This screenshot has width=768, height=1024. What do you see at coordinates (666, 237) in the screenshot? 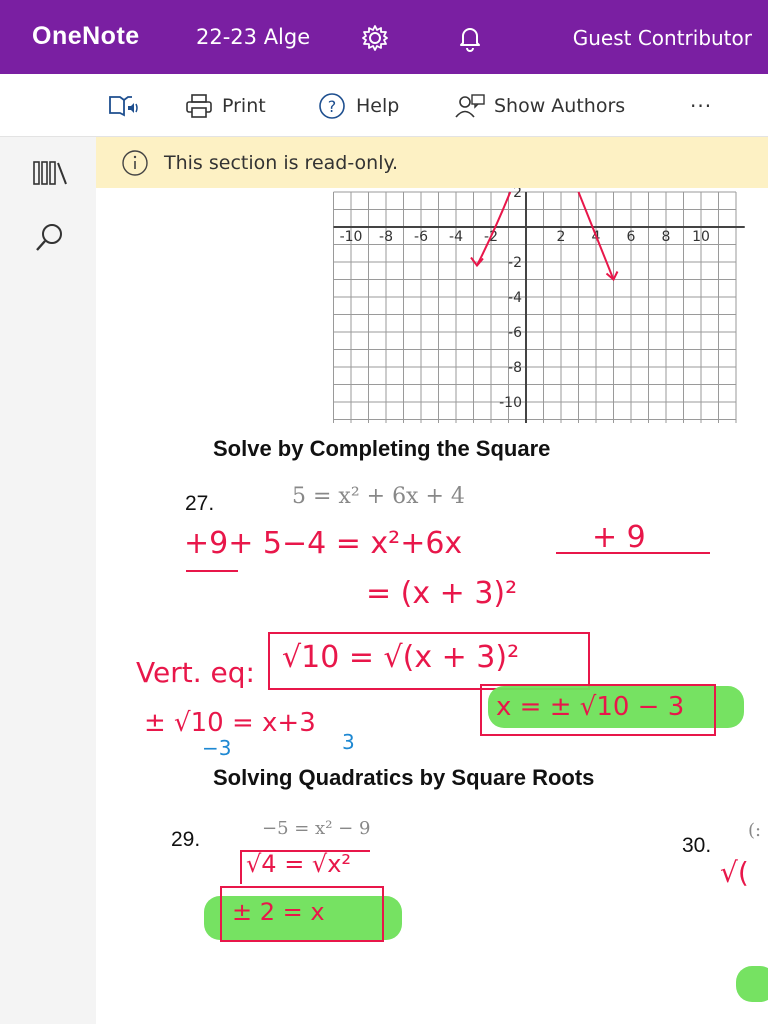
I see `x-tick-label: 8` at bounding box center [666, 237].